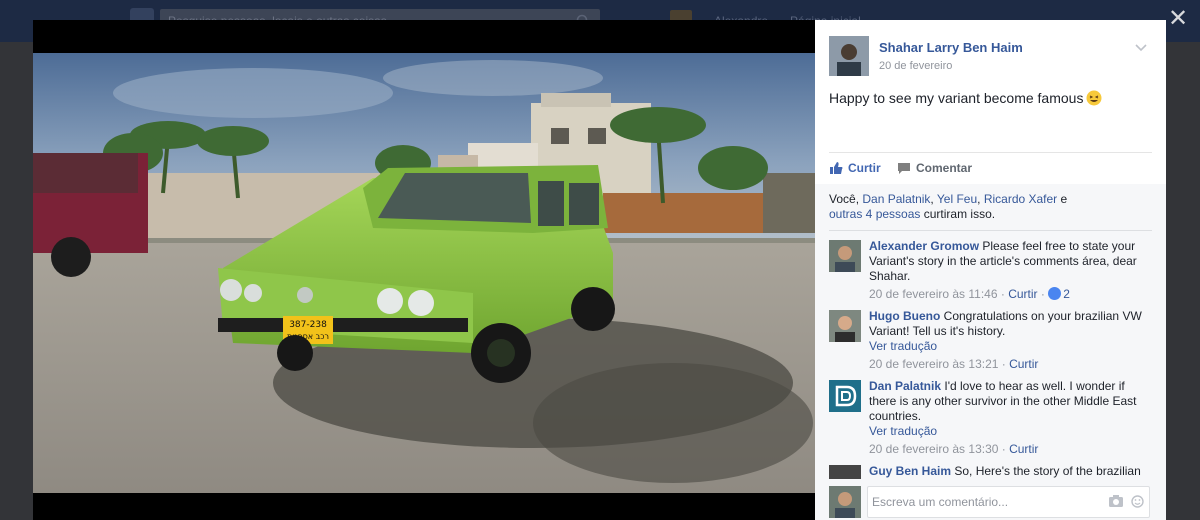 This screenshot has height=520, width=1200. What do you see at coordinates (874, 214) in the screenshot?
I see `likes-others-link: outras 4 pessoas` at bounding box center [874, 214].